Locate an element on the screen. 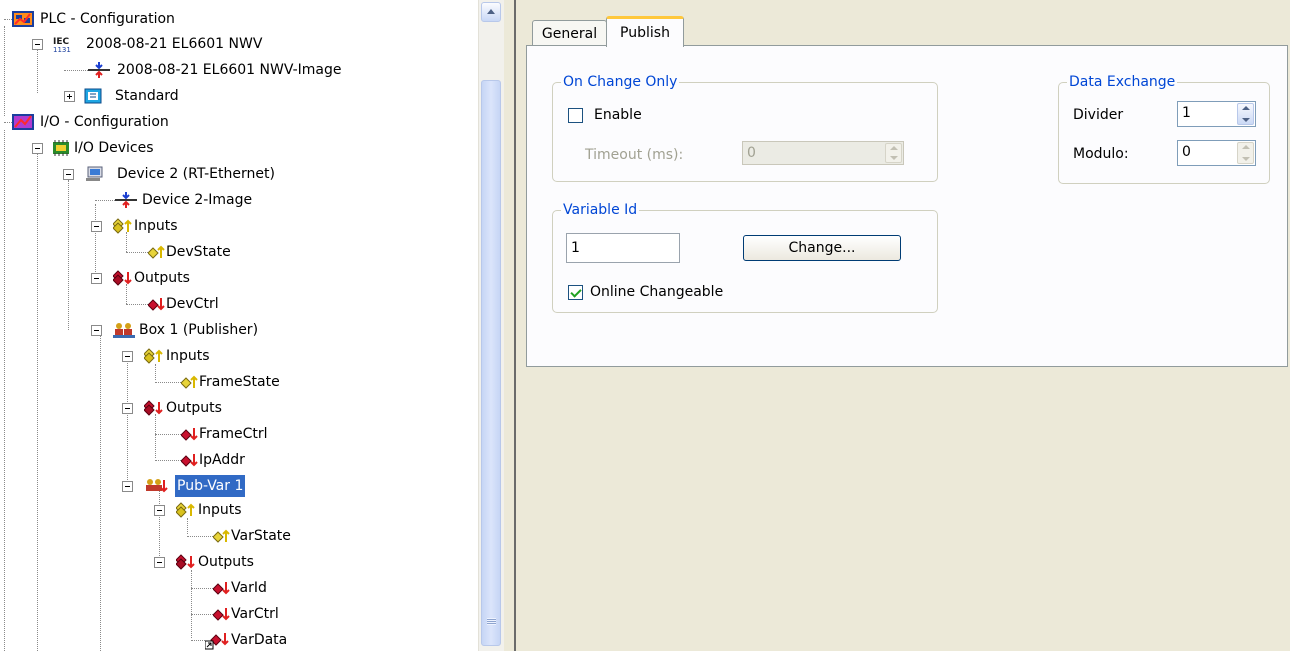 This screenshot has width=1290, height=651. plc-config-icon is located at coordinates (23, 19).